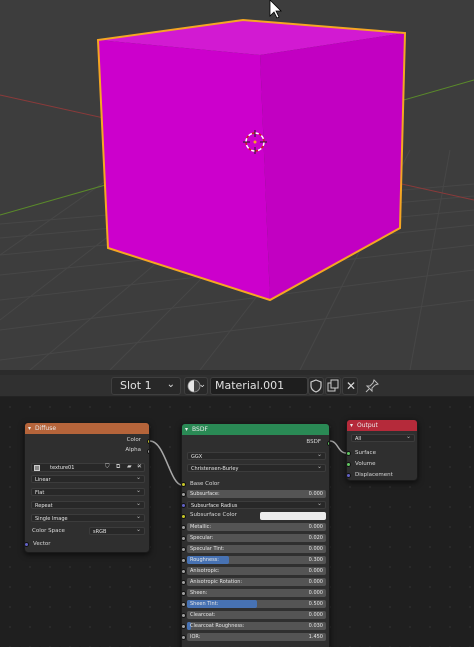 The height and width of the screenshot is (647, 474). Describe the element at coordinates (44, 506) in the screenshot. I see `extension-value: Repeat` at that location.